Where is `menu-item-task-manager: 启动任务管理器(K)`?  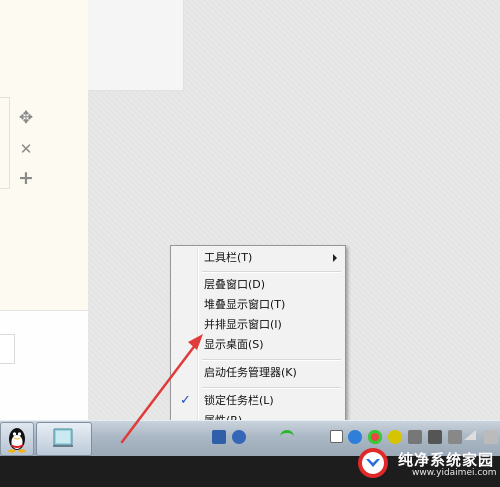
menu-item-task-manager: 启动任务管理器(K) is located at coordinates (258, 373).